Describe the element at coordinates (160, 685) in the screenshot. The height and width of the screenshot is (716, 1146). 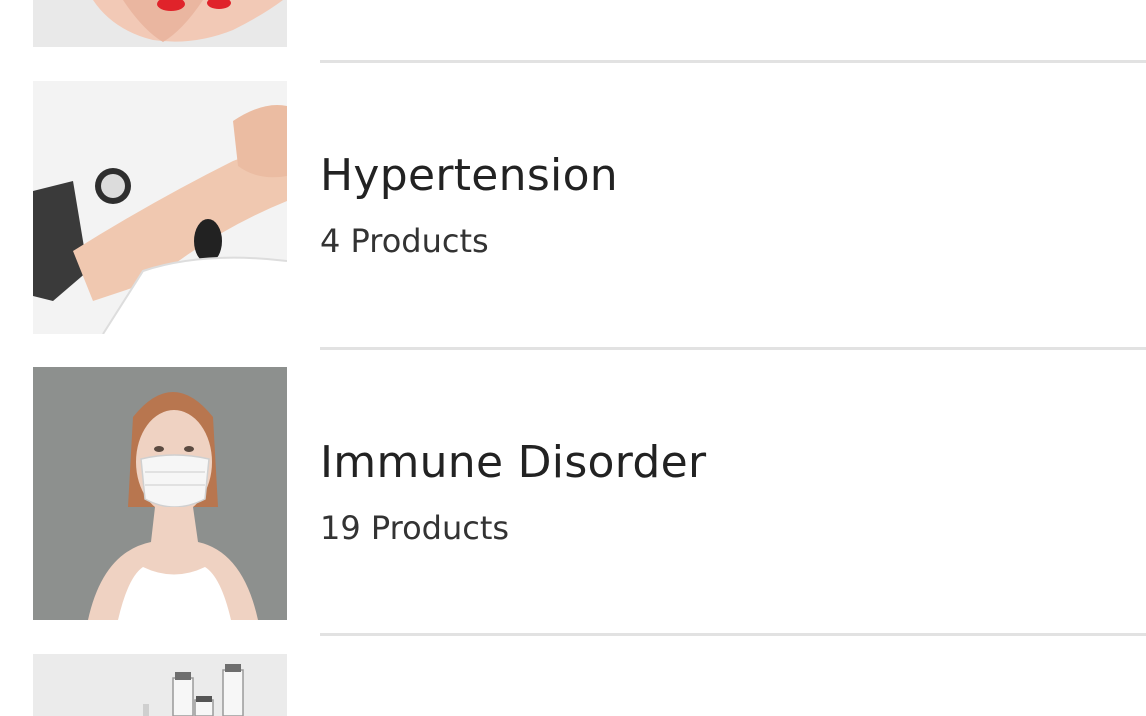
I see `category-thumbnail-vials` at that location.